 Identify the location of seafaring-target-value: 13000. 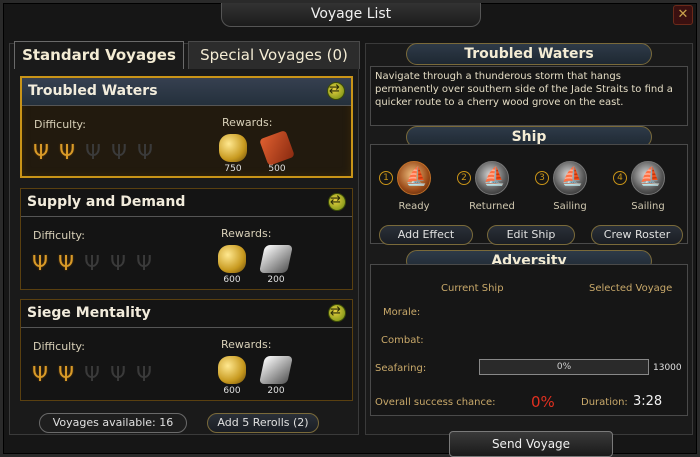
(667, 368).